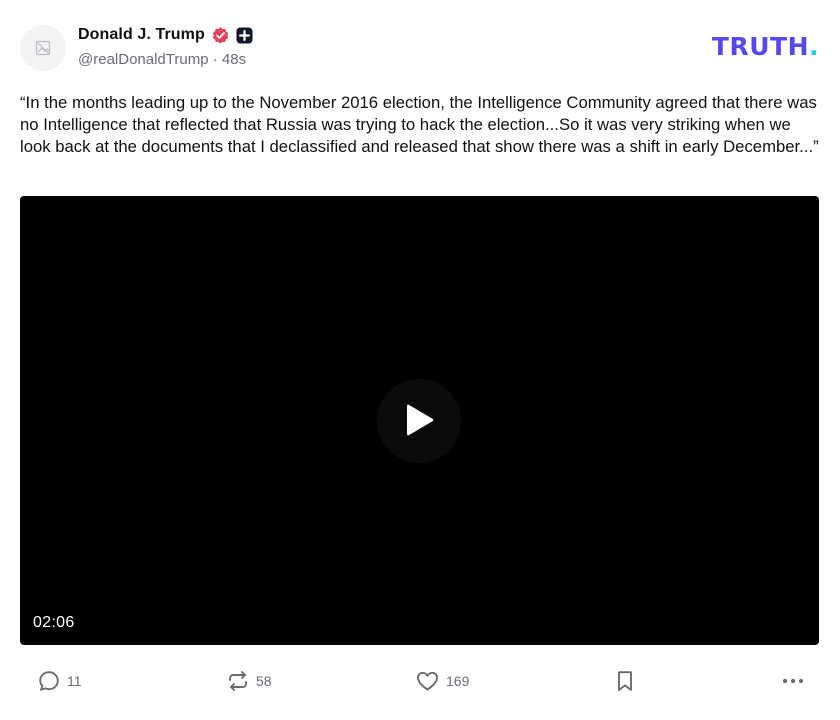 The width and height of the screenshot is (840, 720). Describe the element at coordinates (220, 35) in the screenshot. I see `verified-badge-icon` at that location.